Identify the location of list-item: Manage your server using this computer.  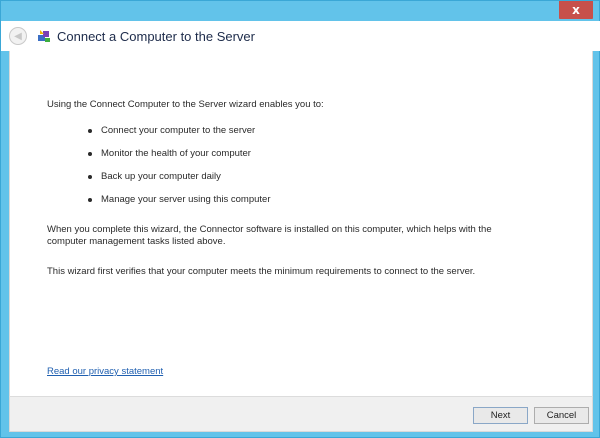
(179, 205).